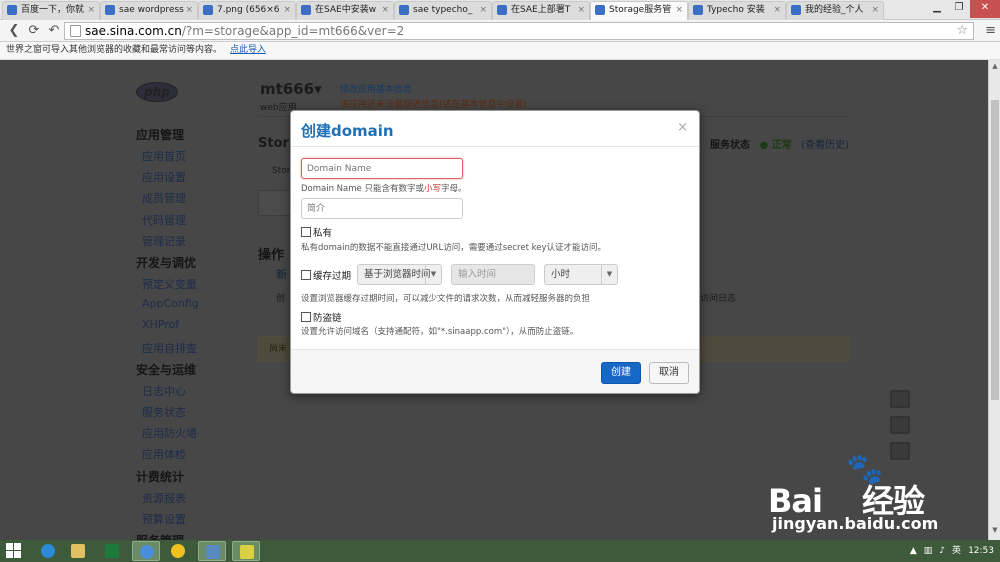 This screenshot has width=1000, height=562. I want to click on browser-tab: Typecho 安装 ×, so click(737, 10).